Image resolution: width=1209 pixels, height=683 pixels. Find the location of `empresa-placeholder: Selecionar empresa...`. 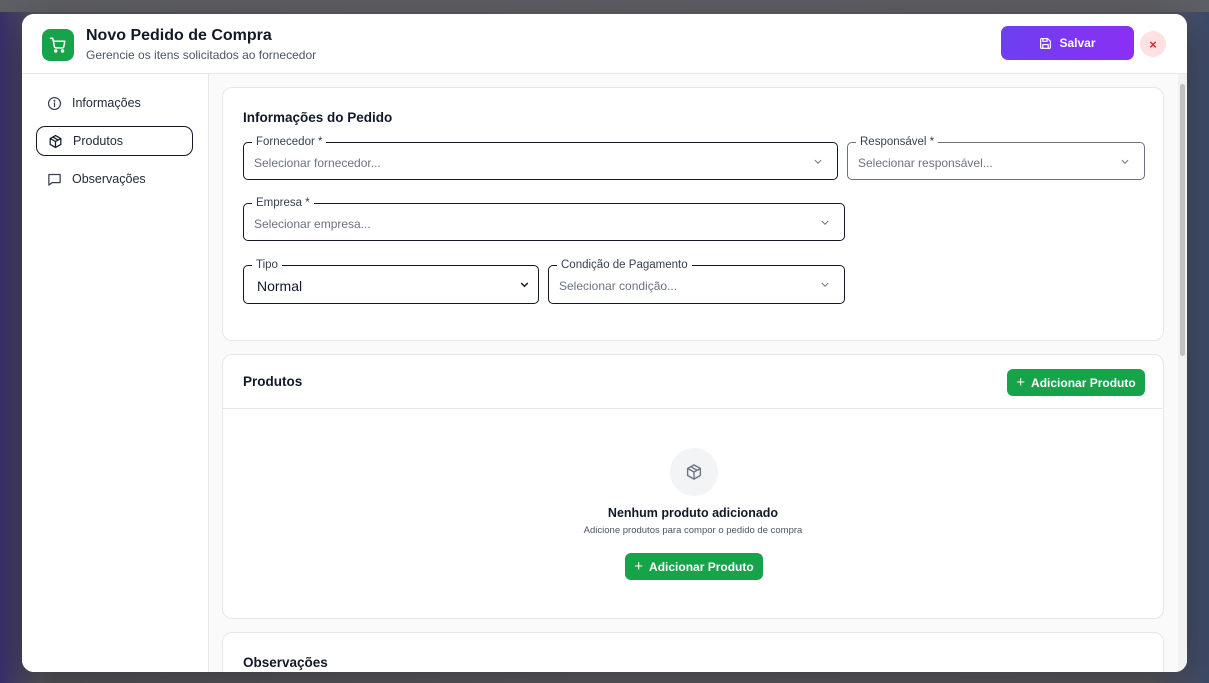

empresa-placeholder: Selecionar empresa... is located at coordinates (312, 224).